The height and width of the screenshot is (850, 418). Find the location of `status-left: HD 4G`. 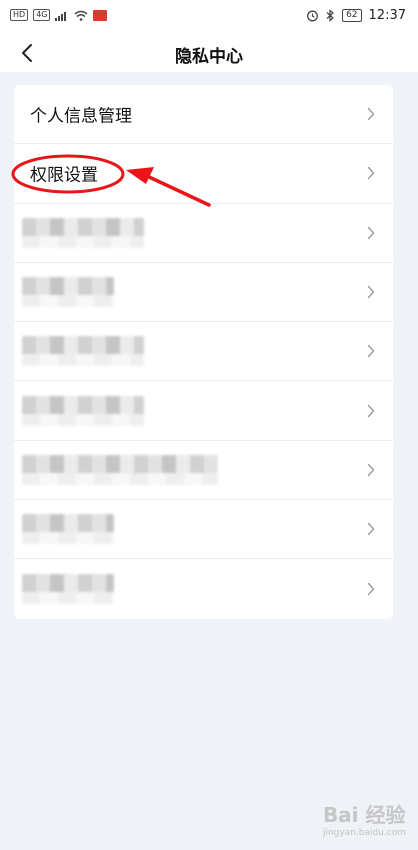

status-left: HD 4G is located at coordinates (59, 15).